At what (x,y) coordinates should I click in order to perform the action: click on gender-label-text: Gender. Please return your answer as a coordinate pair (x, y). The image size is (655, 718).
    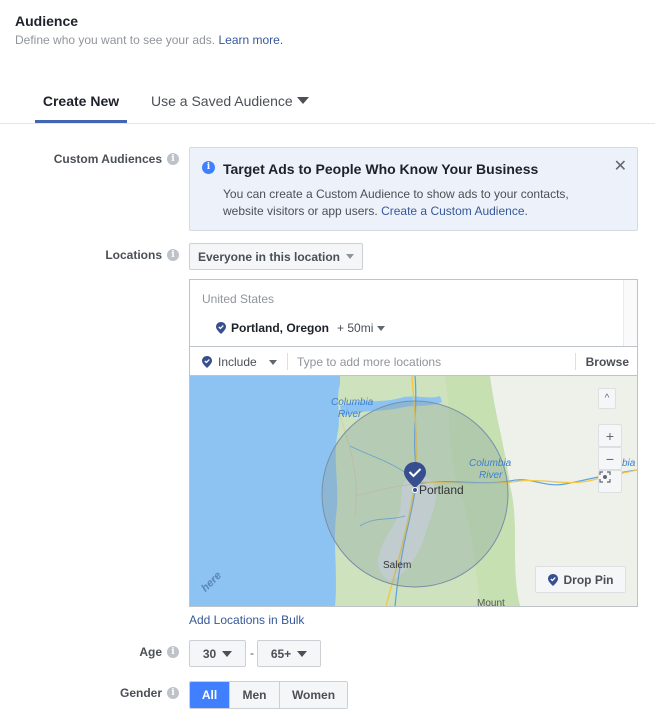
    Looking at the image, I should click on (140, 693).